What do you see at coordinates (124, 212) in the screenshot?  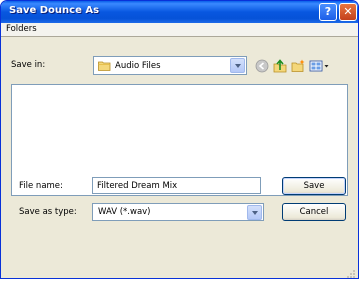 I see `save-as-type-value: WAV (*.wav)` at bounding box center [124, 212].